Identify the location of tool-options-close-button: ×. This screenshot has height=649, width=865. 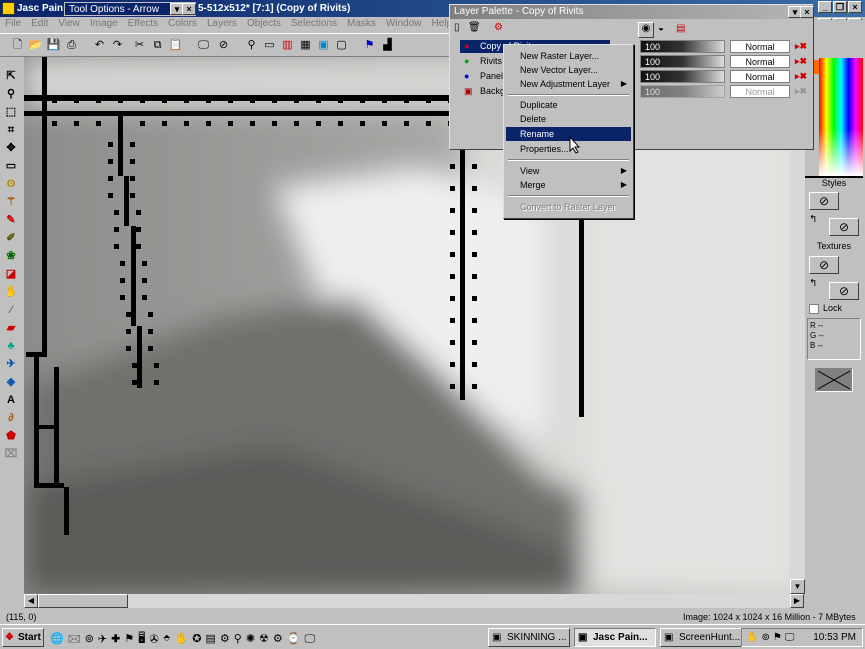
(189, 9).